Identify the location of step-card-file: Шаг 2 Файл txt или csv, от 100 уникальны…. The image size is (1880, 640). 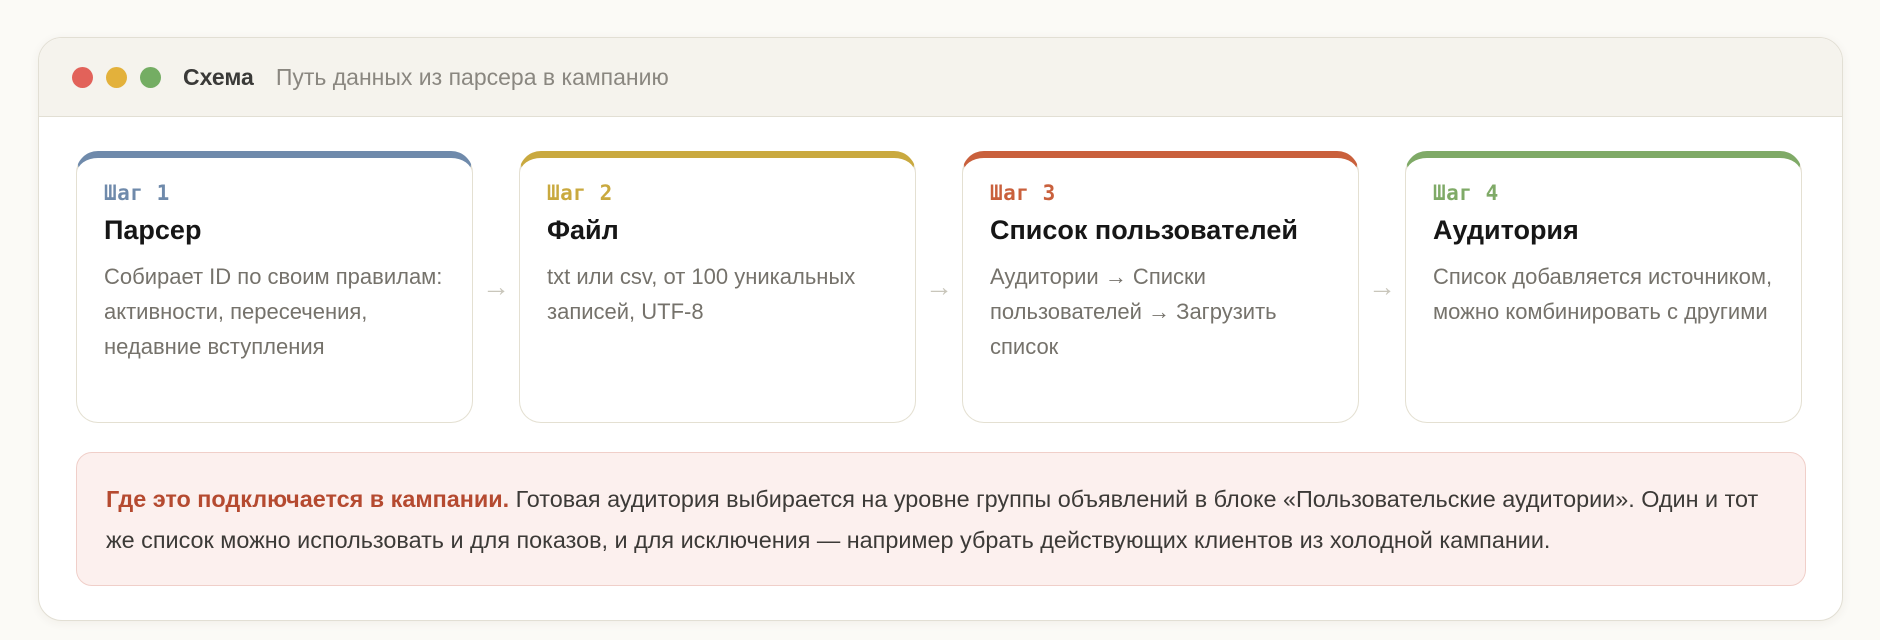
(717, 287).